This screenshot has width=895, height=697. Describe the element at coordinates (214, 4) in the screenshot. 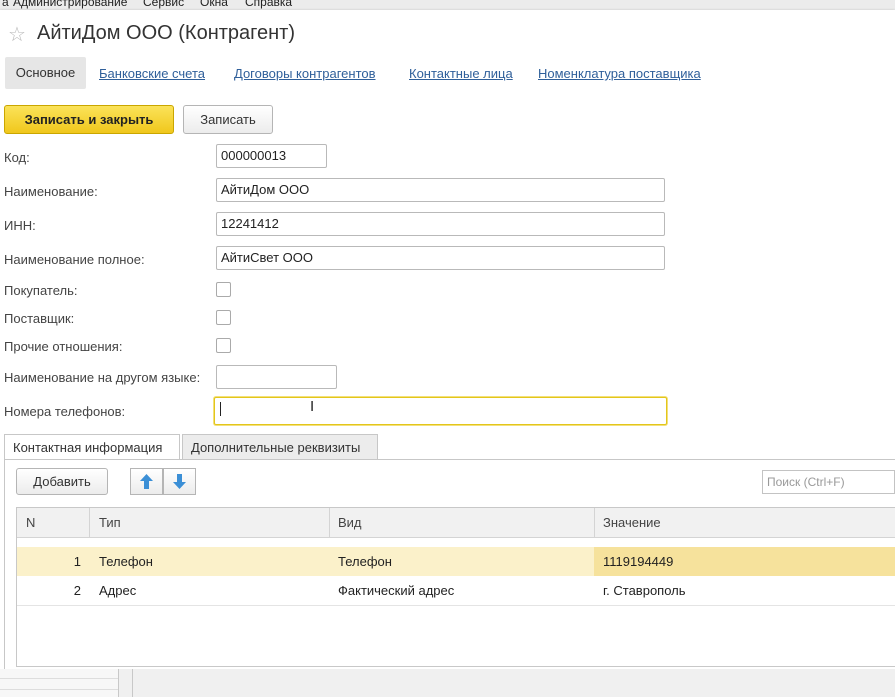

I see `menu-item-windows: Окна` at that location.